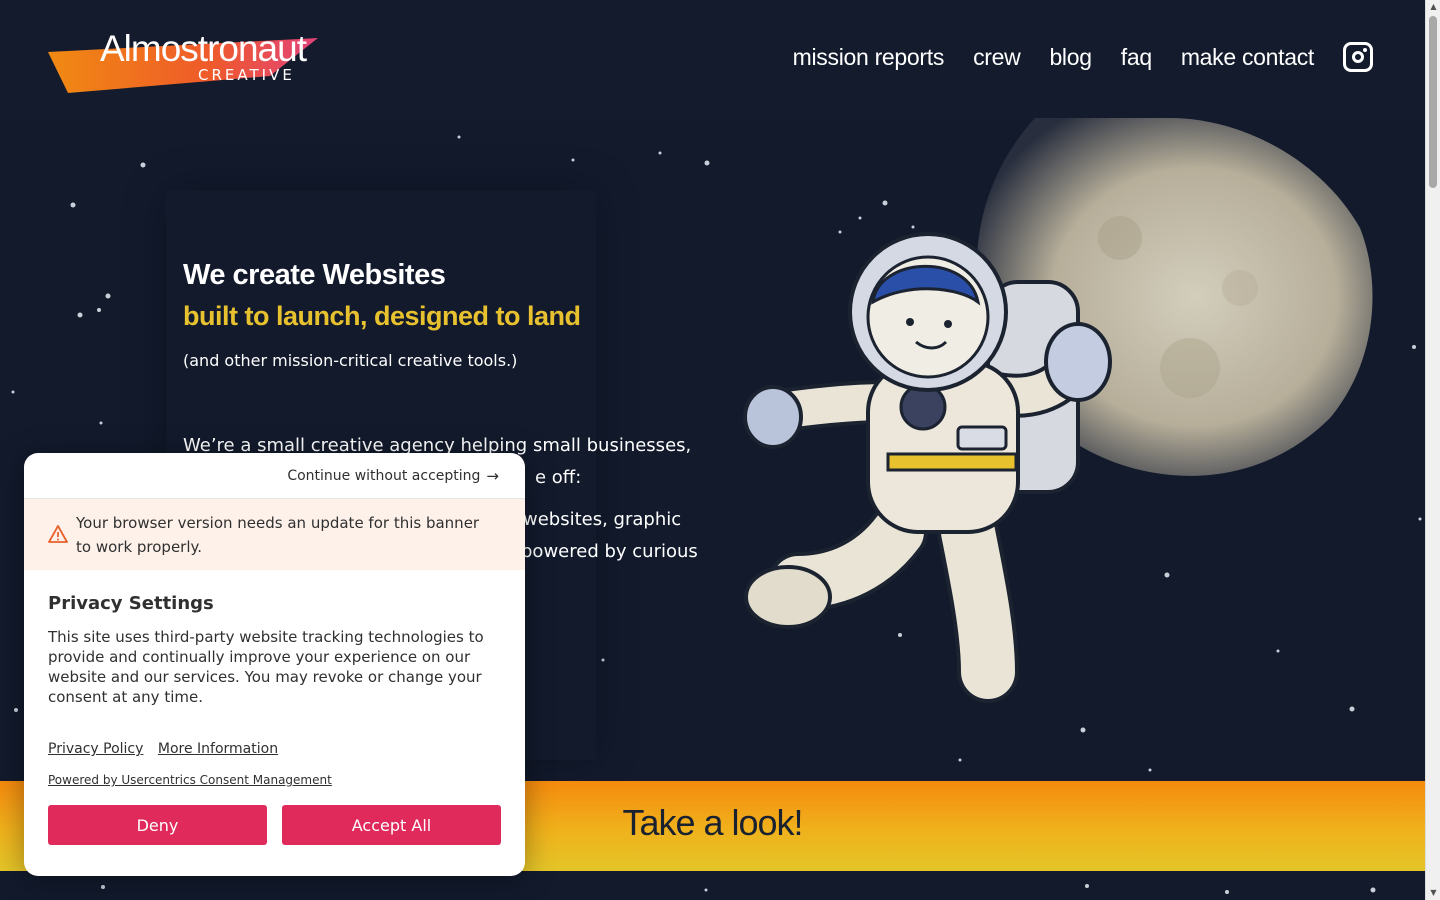 Image resolution: width=1440 pixels, height=900 pixels. Describe the element at coordinates (869, 57) in the screenshot. I see `nav-mission-reports: mission reports` at that location.